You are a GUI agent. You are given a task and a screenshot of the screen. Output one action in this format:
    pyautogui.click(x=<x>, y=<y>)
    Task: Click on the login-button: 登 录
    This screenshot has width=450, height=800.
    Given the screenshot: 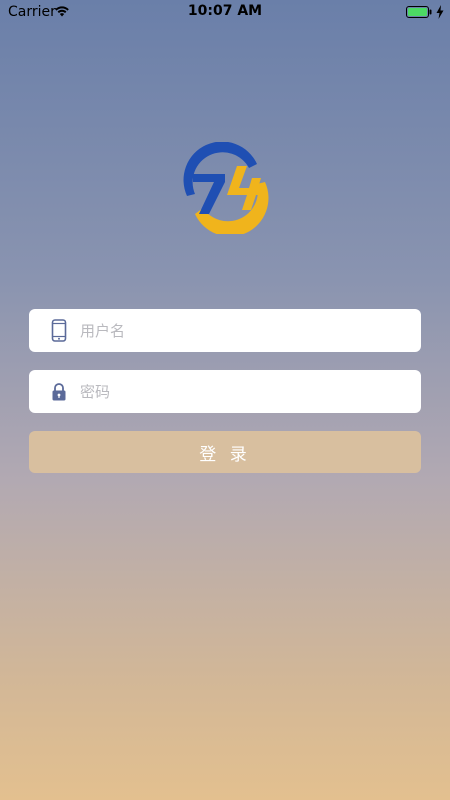 What is the action you would take?
    pyautogui.click(x=225, y=452)
    